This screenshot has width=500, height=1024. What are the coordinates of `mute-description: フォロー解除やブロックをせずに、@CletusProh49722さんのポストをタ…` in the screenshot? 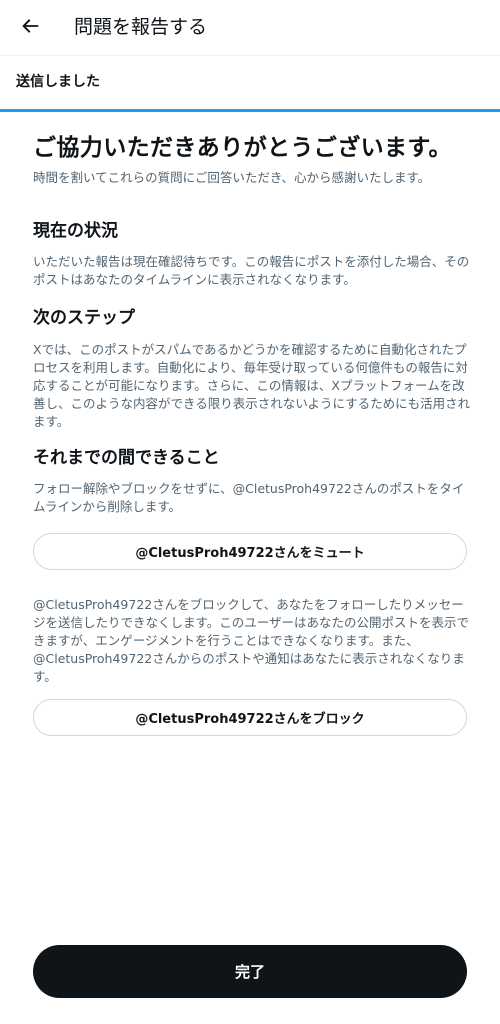 It's located at (249, 497).